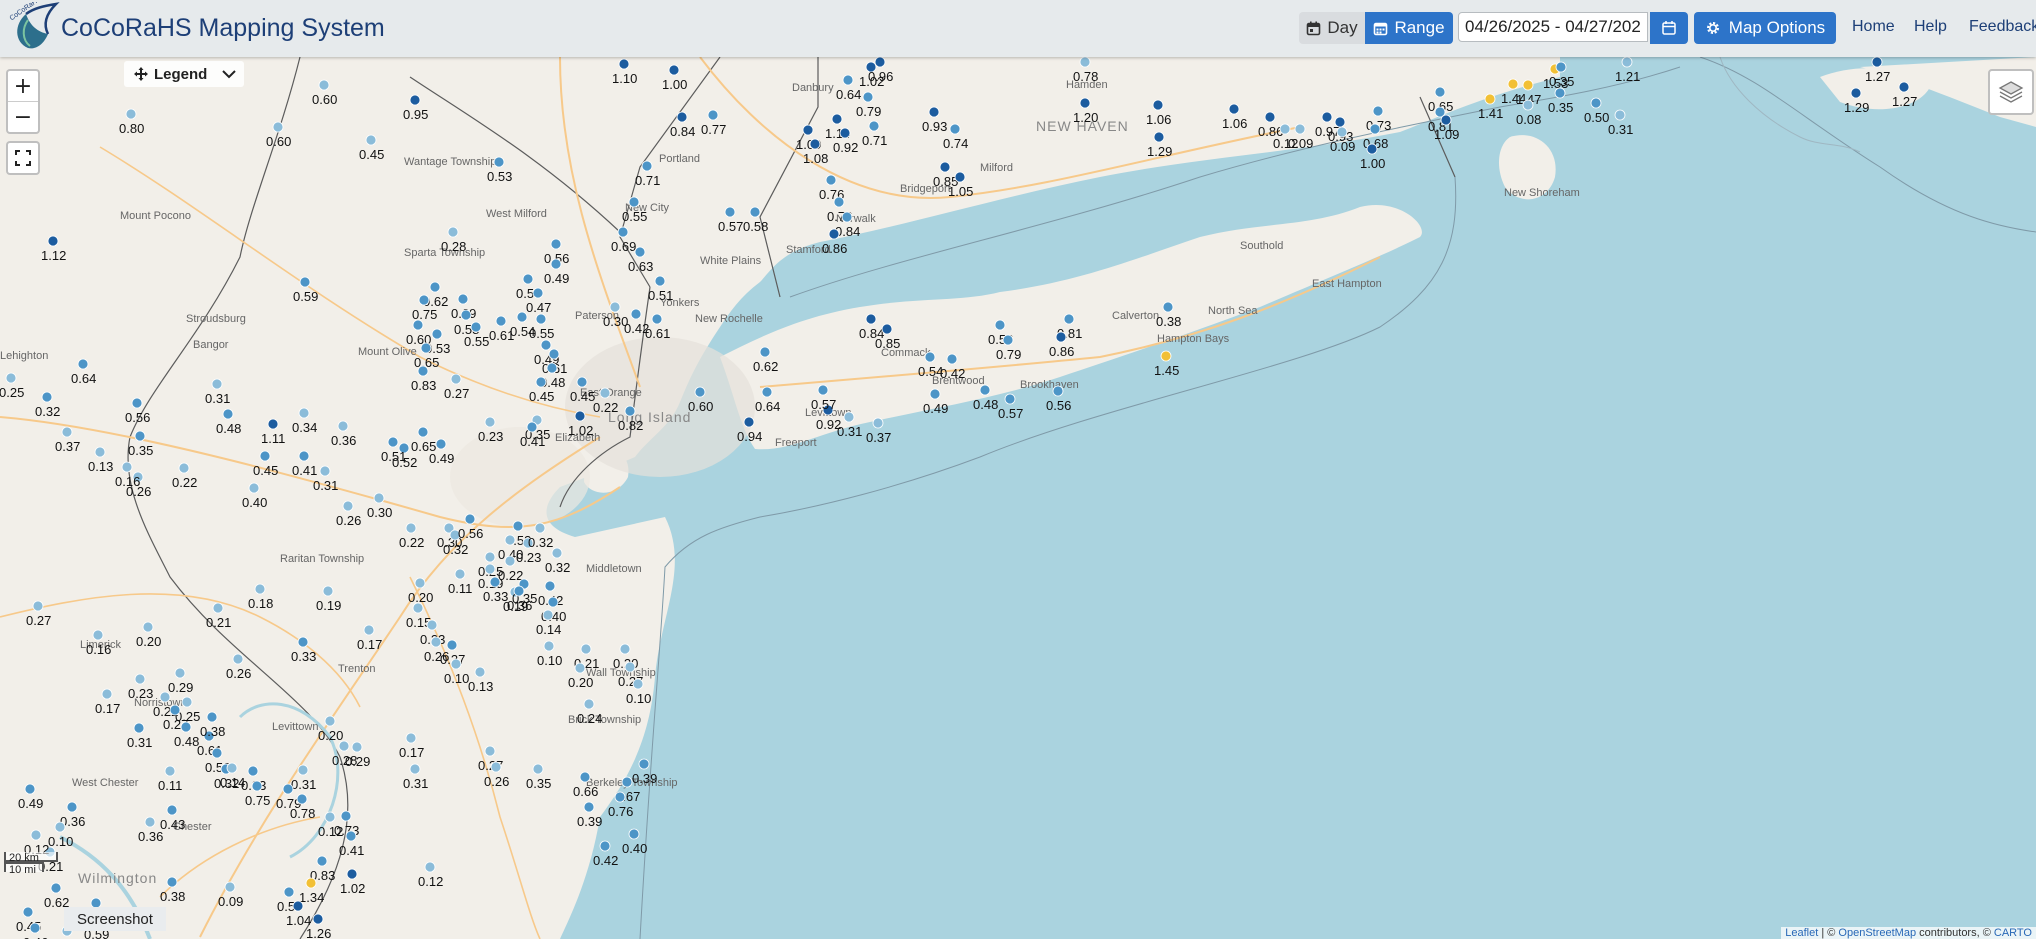 This screenshot has width=2036, height=939. Describe the element at coordinates (1930, 27) in the screenshot. I see `nav-help-link: Help` at that location.